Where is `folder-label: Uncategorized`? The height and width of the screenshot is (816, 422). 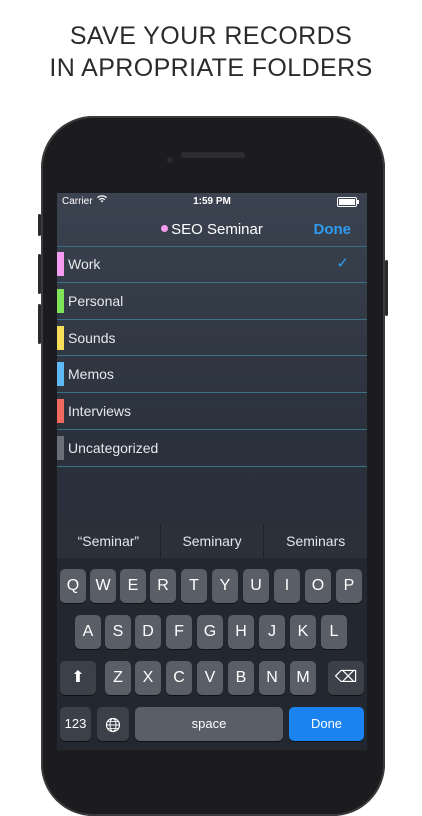 folder-label: Uncategorized is located at coordinates (113, 447).